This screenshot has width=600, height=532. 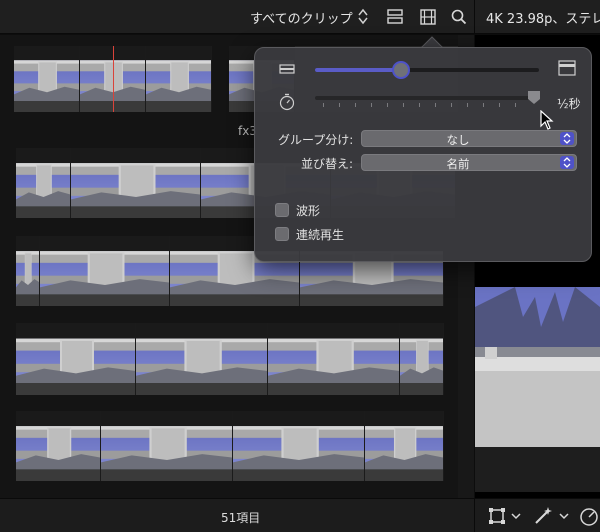 What do you see at coordinates (474, 17) in the screenshot?
I see `toolbar-divider` at bounding box center [474, 17].